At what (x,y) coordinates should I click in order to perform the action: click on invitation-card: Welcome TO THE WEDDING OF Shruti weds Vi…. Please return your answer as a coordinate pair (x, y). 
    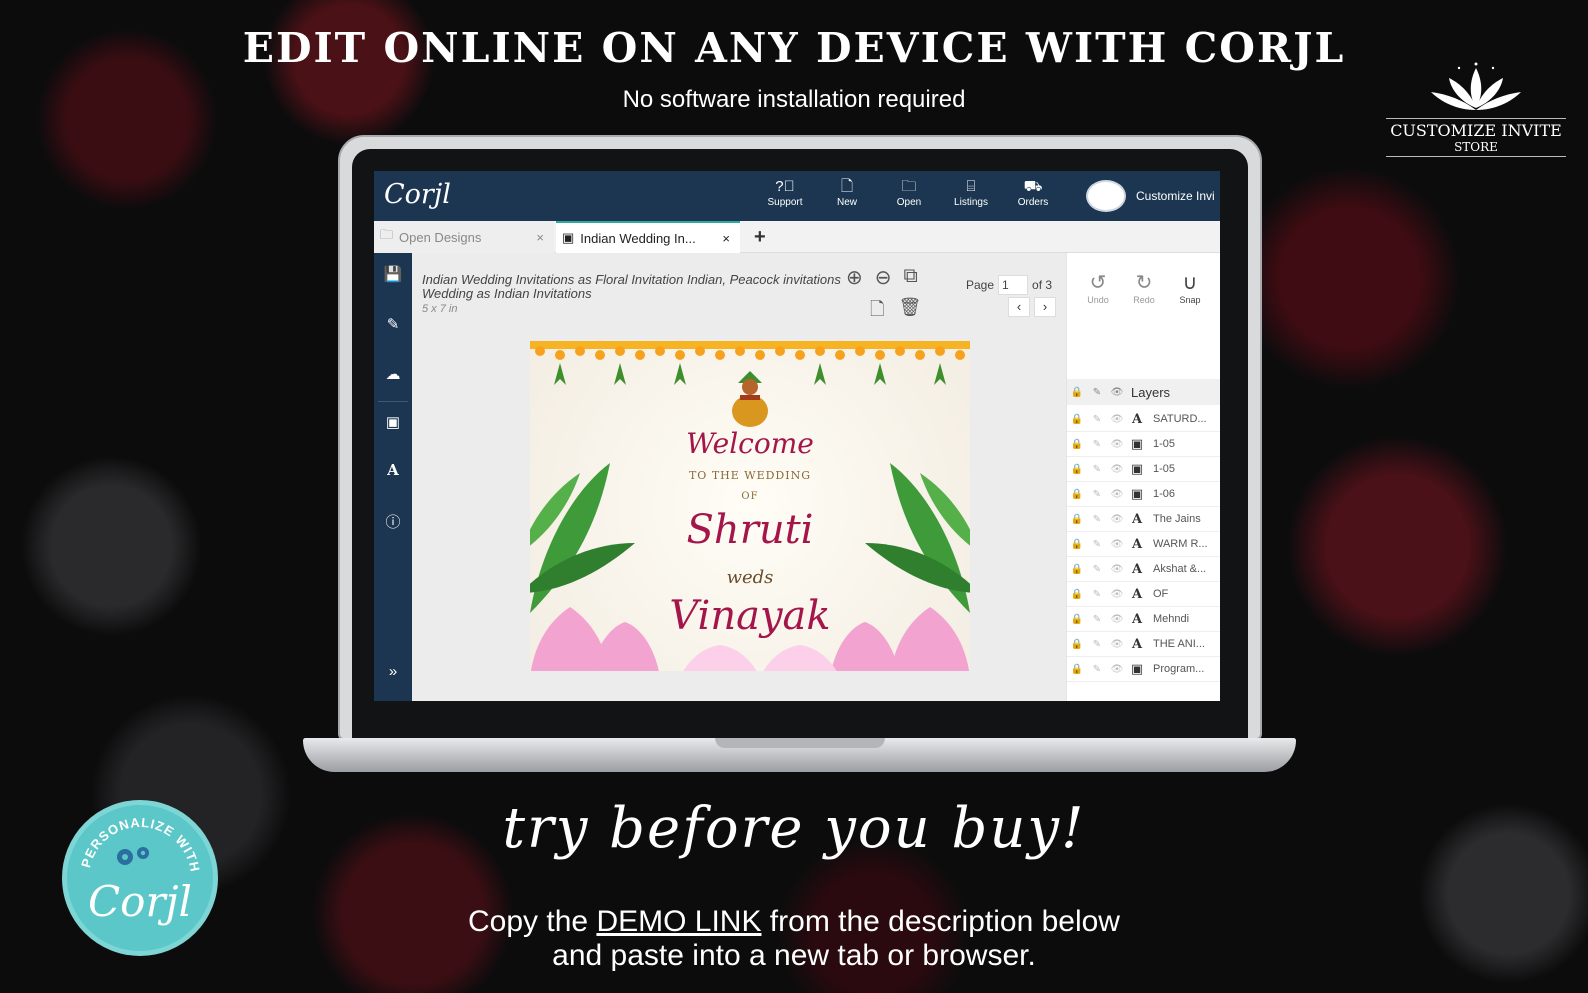
    Looking at the image, I should click on (750, 506).